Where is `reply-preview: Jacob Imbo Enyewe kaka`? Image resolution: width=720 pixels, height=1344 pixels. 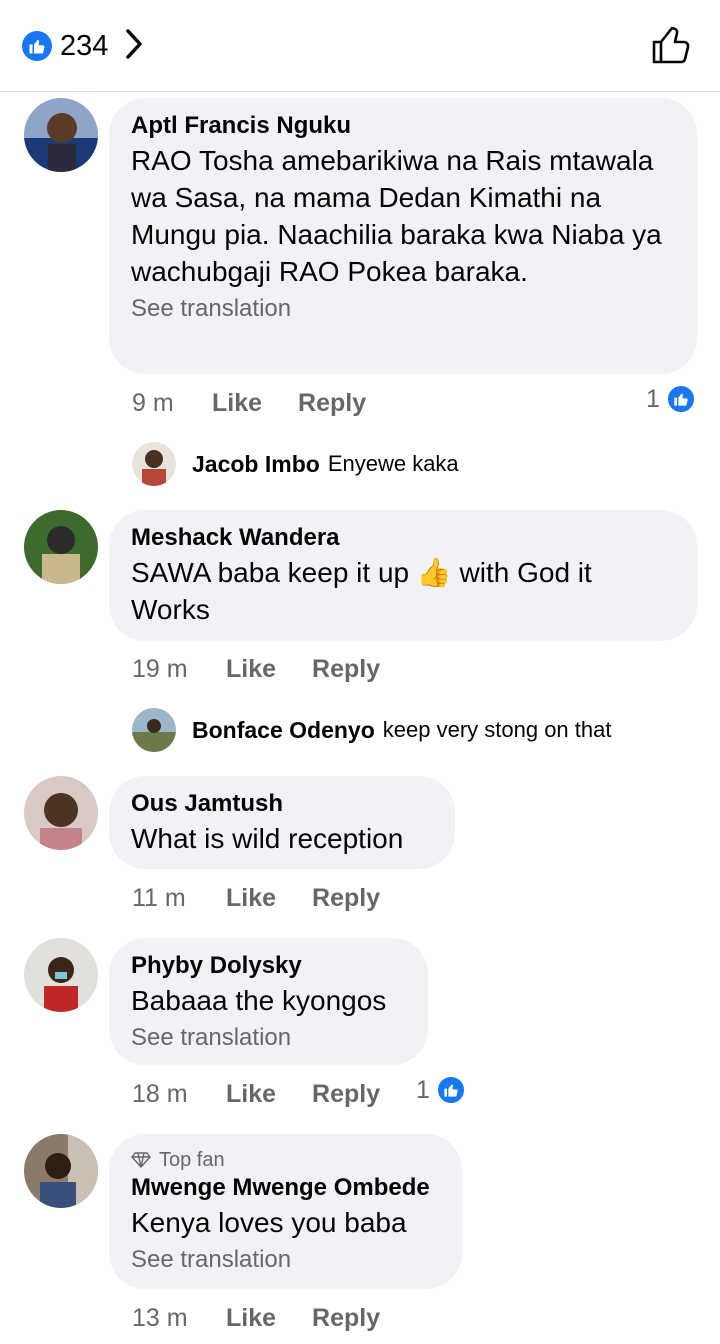
reply-preview: Jacob Imbo Enyewe kaka is located at coordinates (295, 464).